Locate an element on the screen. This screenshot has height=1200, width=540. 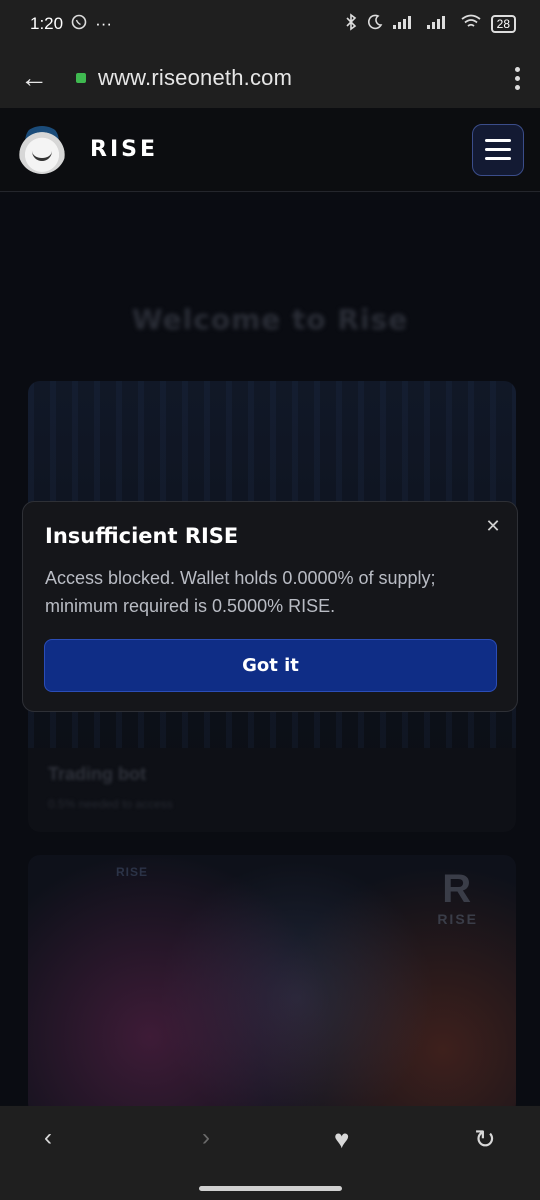
rise-watermark-left: RISE is located at coordinates (132, 872).